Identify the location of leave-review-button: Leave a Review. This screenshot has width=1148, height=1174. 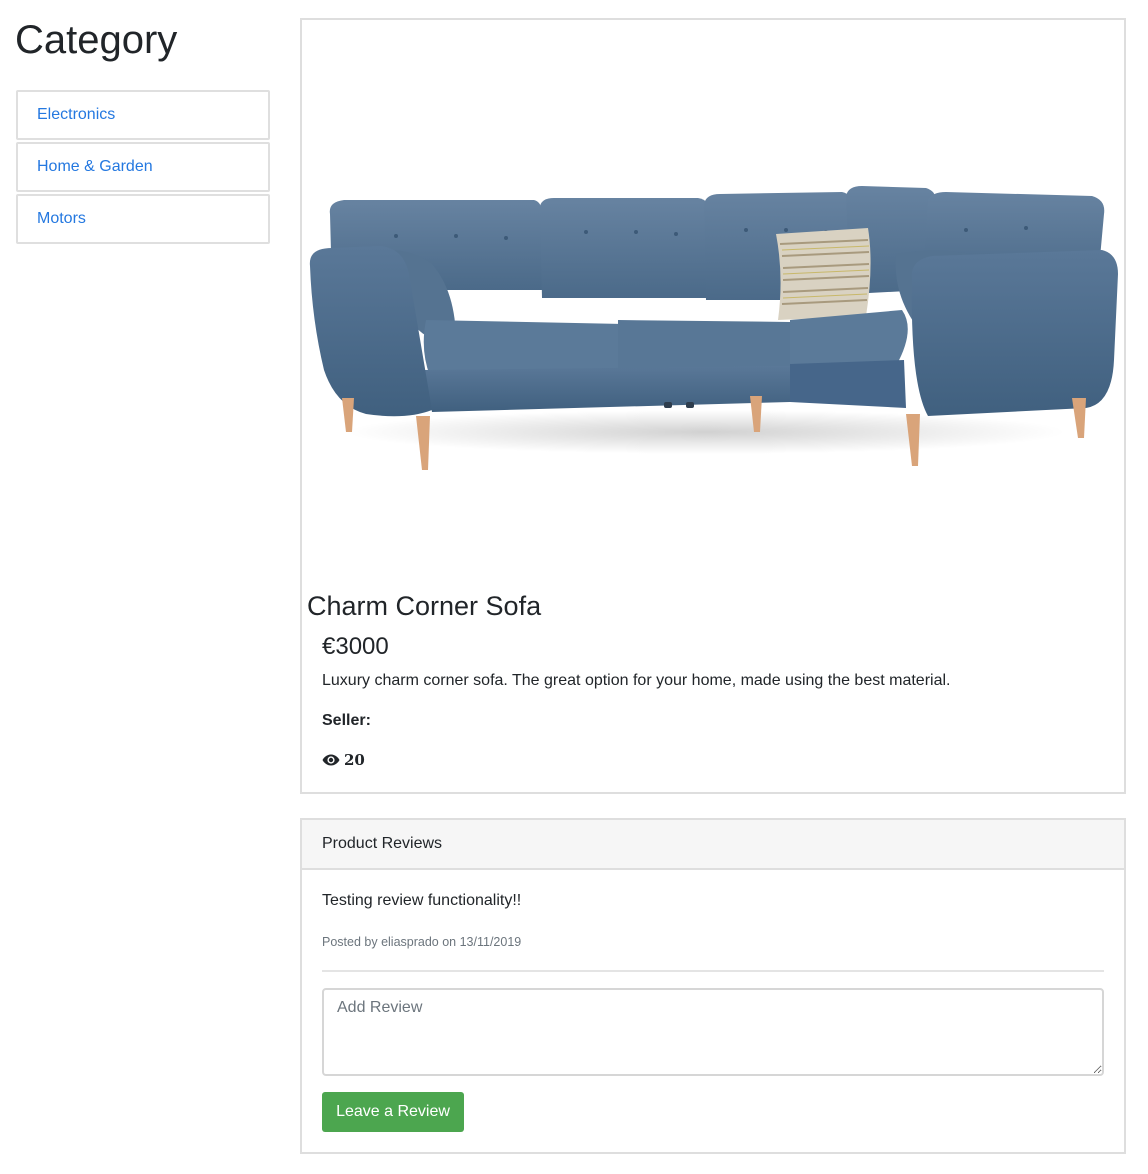
(393, 1112).